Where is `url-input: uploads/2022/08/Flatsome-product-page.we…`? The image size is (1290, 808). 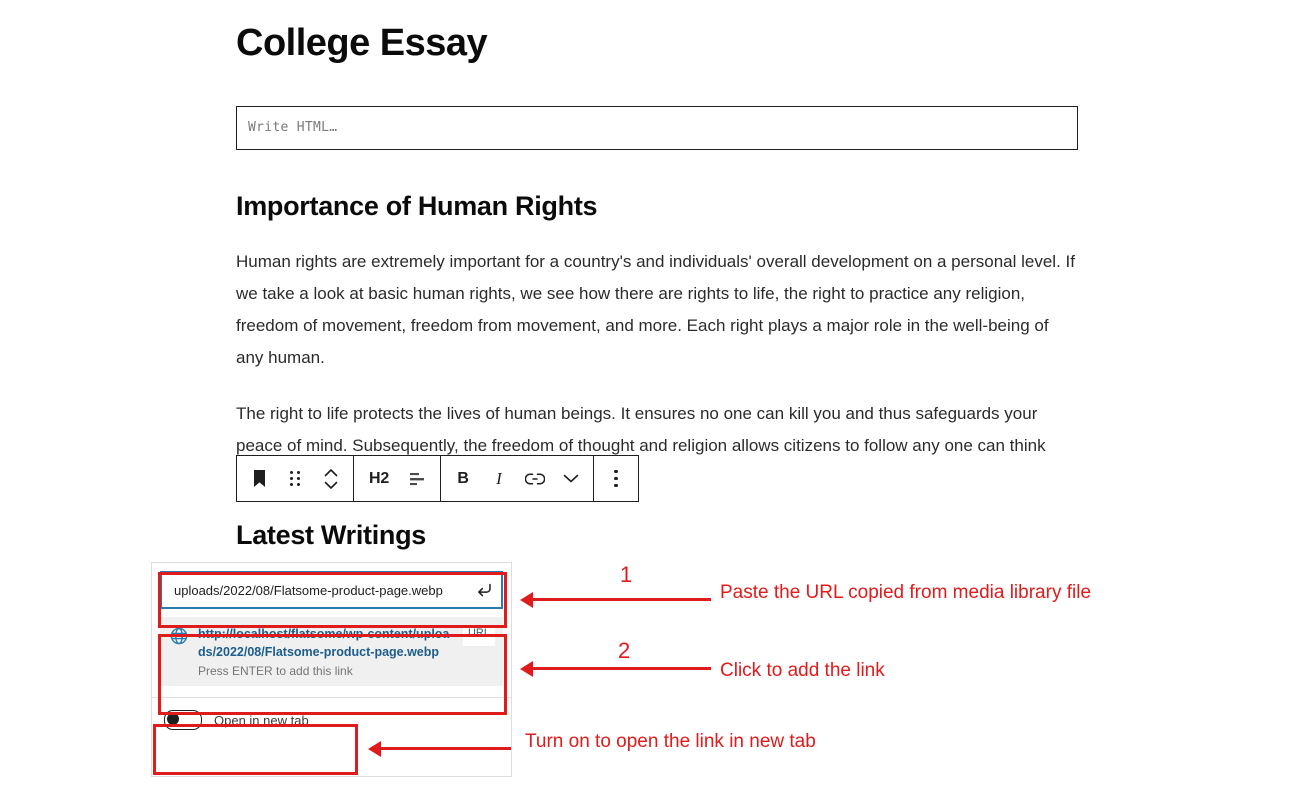 url-input: uploads/2022/08/Flatsome-product-page.we… is located at coordinates (331, 590).